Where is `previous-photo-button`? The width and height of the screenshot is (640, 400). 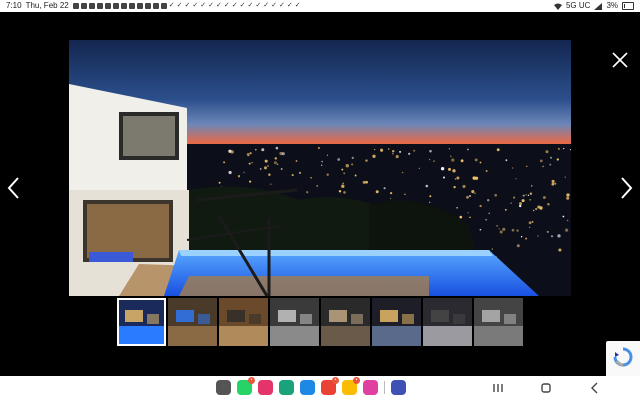 previous-photo-button is located at coordinates (14, 188).